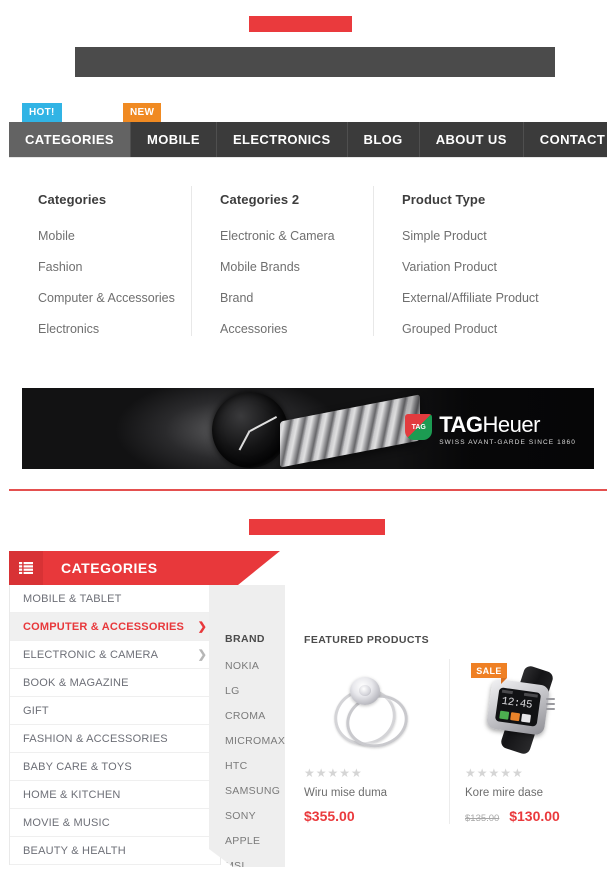  I want to click on product-old-price: $135.00, so click(482, 818).